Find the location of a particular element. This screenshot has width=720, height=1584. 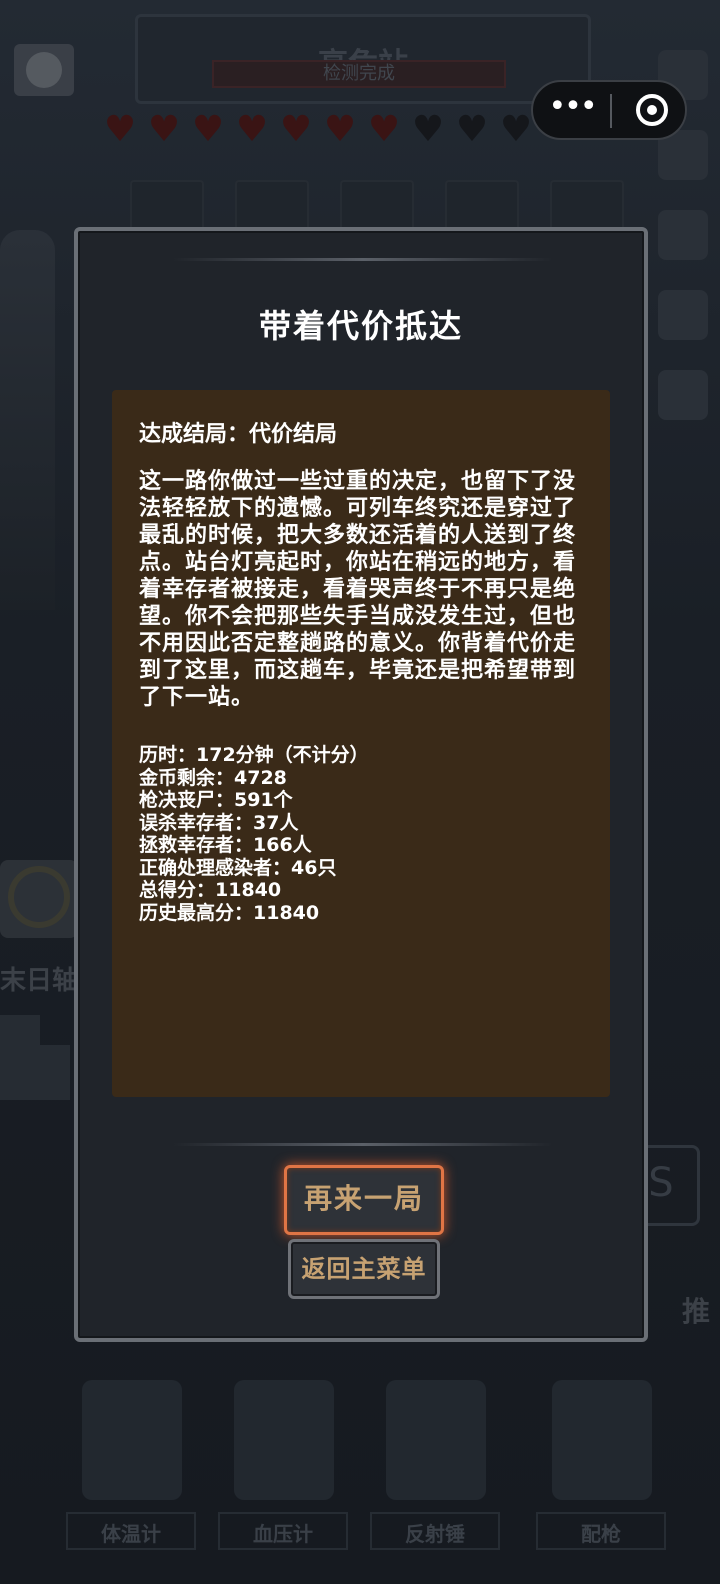

tool-blood-pressure: 血压计 is located at coordinates (283, 1460).